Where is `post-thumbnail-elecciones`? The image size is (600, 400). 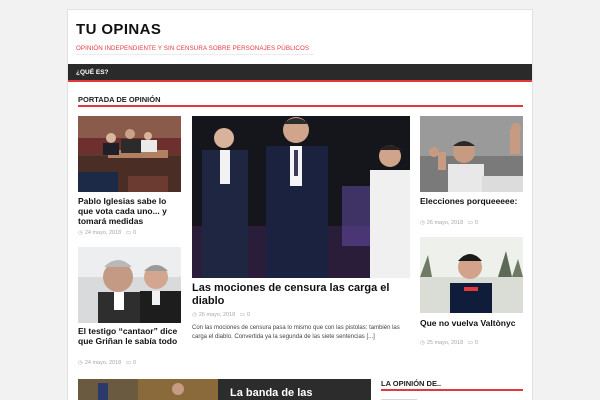
post-thumbnail-elecciones is located at coordinates (471, 154).